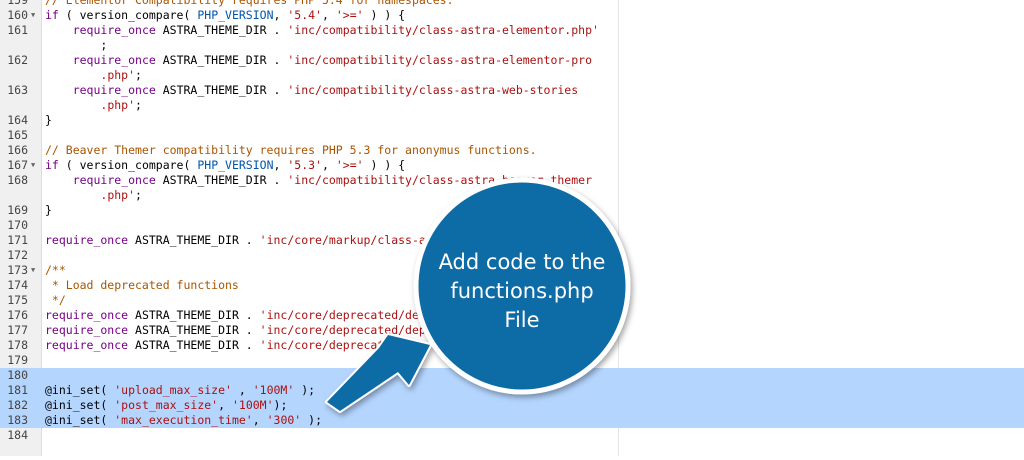 The image size is (1024, 460). I want to click on callout-text: Add code to the functions.php File, so click(522, 291).